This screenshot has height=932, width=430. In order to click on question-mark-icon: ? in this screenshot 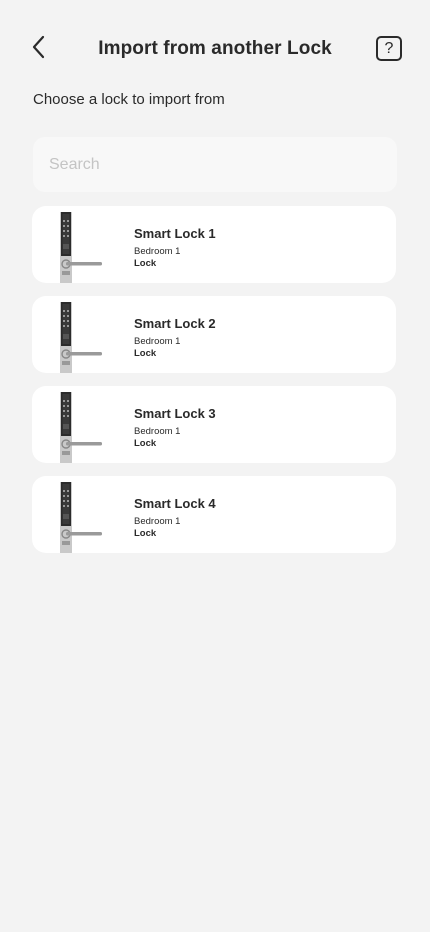, I will do `click(389, 48)`.